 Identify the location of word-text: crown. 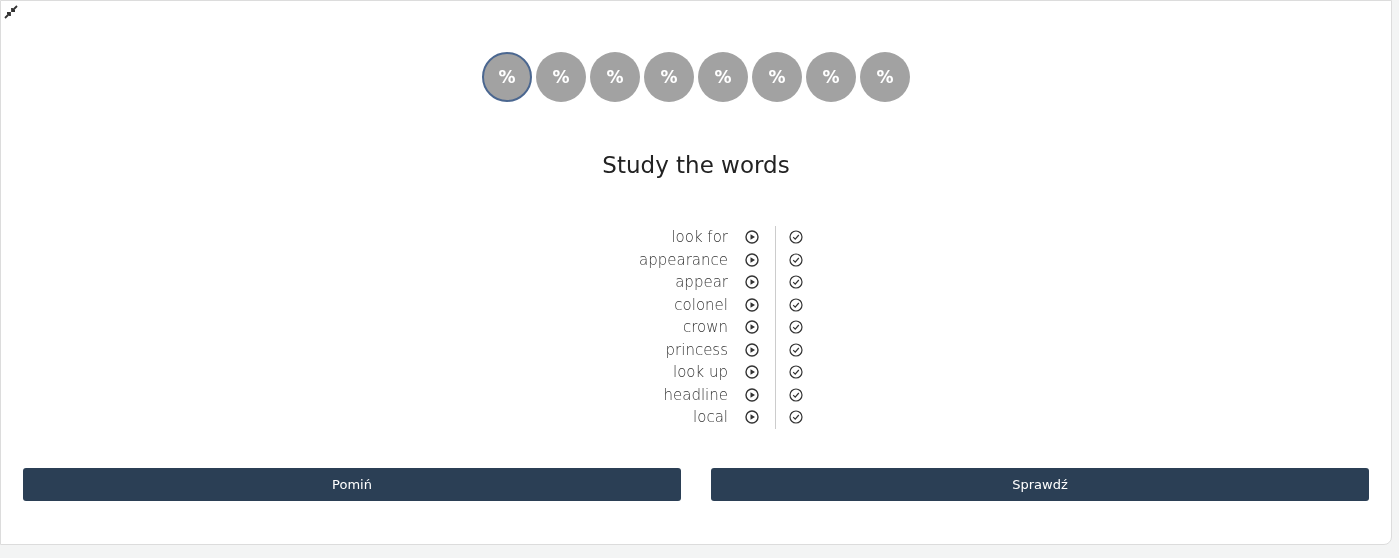
(704, 327).